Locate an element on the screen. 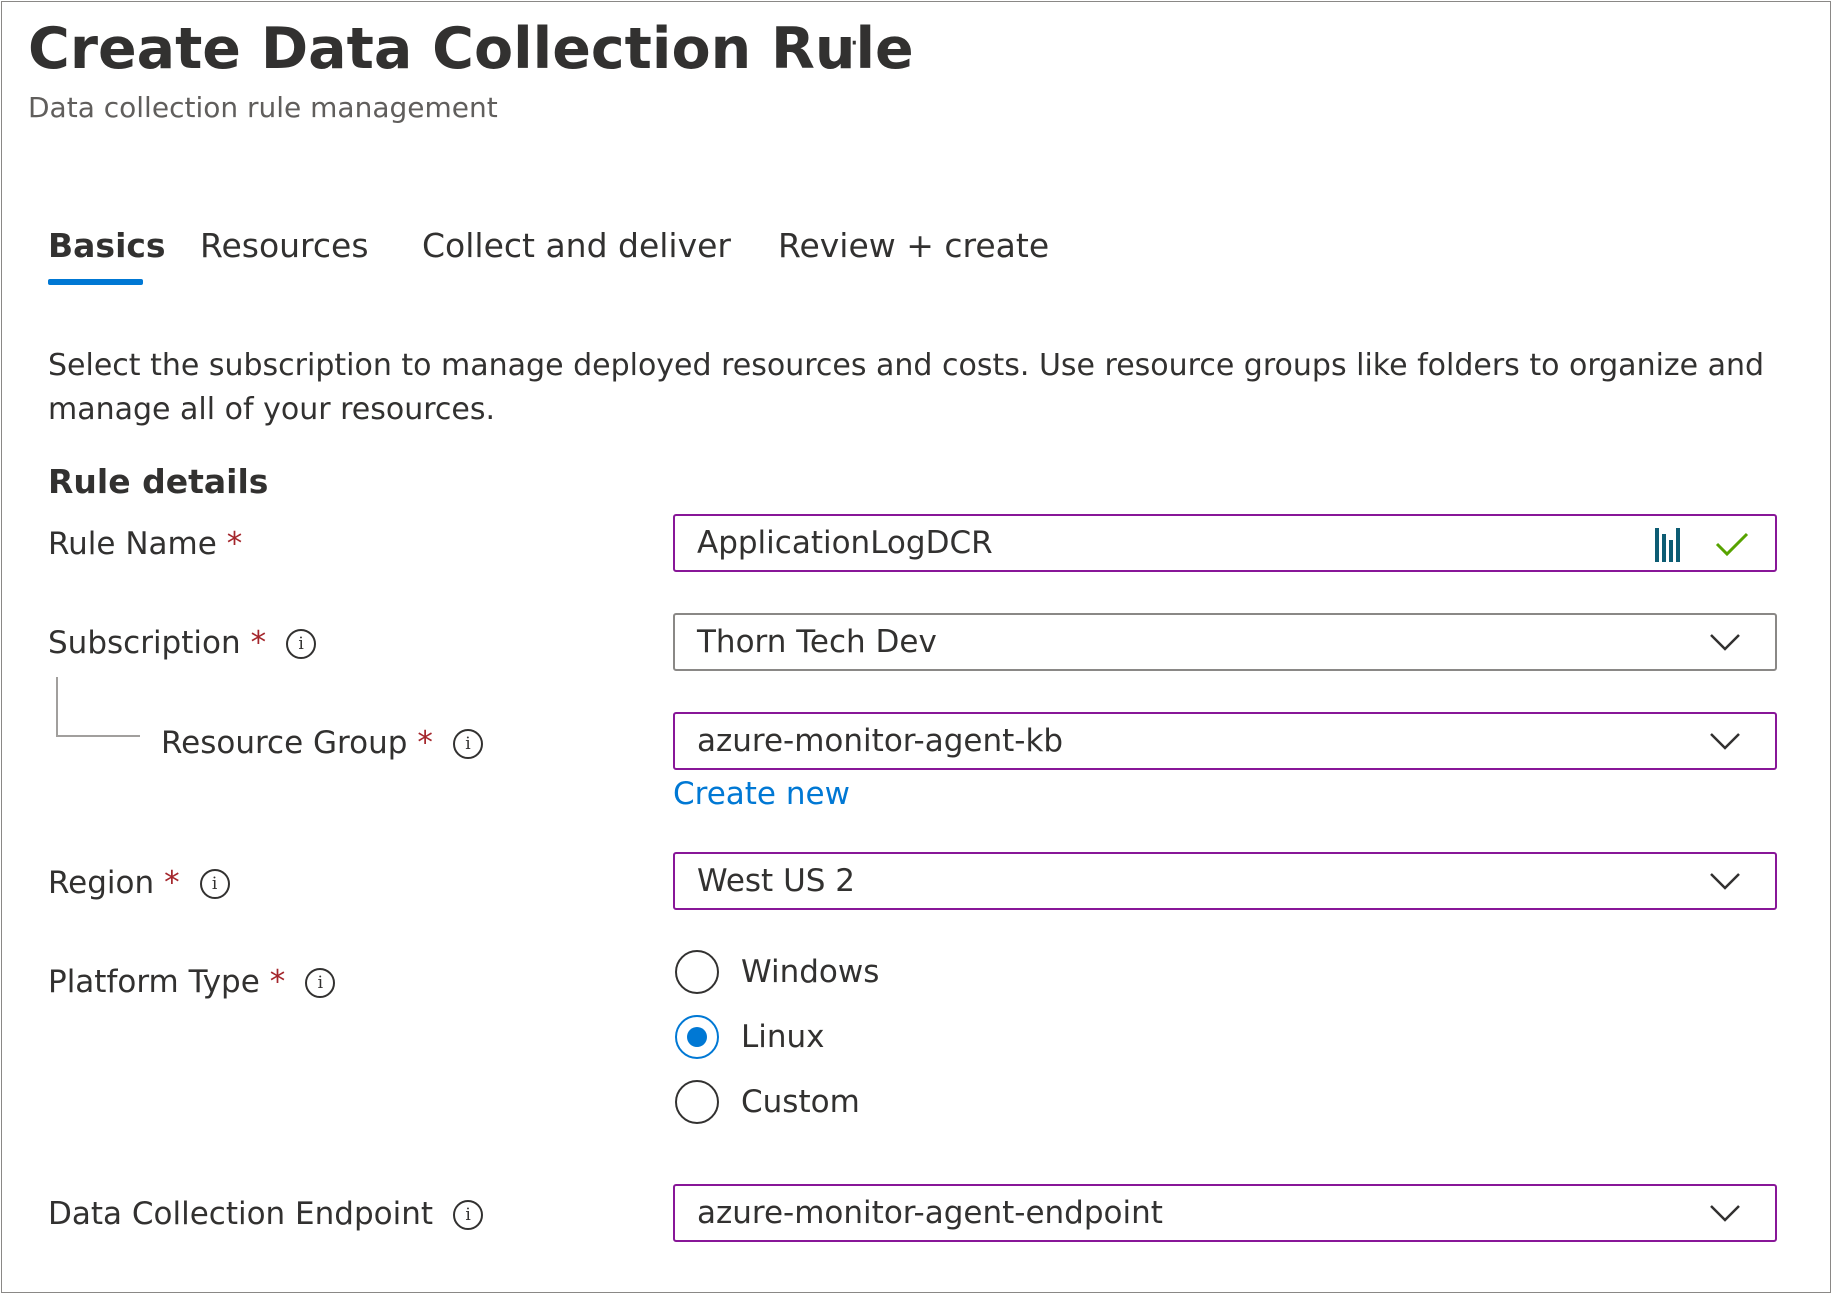 The image size is (1834, 1296). tab-collect-and-deliver: Collect and deliver is located at coordinates (576, 246).